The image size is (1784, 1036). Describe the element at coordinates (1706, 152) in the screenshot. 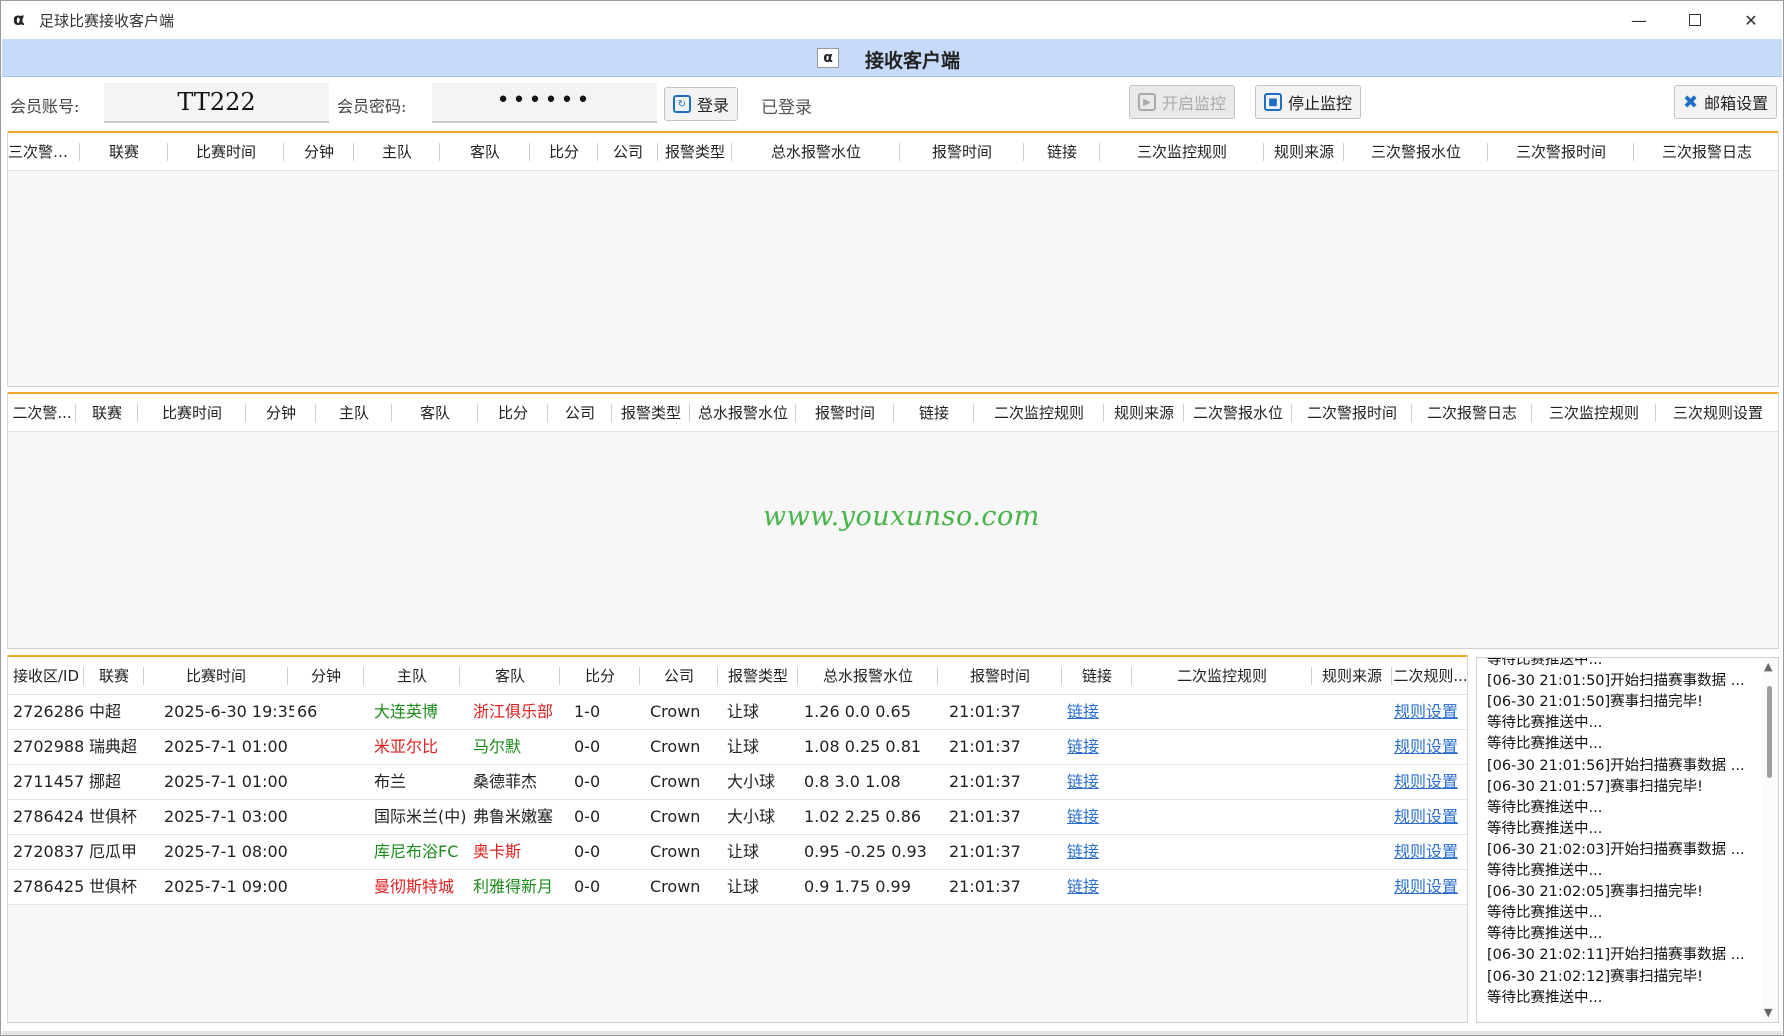

I see `column-header: 三次报警日志` at that location.